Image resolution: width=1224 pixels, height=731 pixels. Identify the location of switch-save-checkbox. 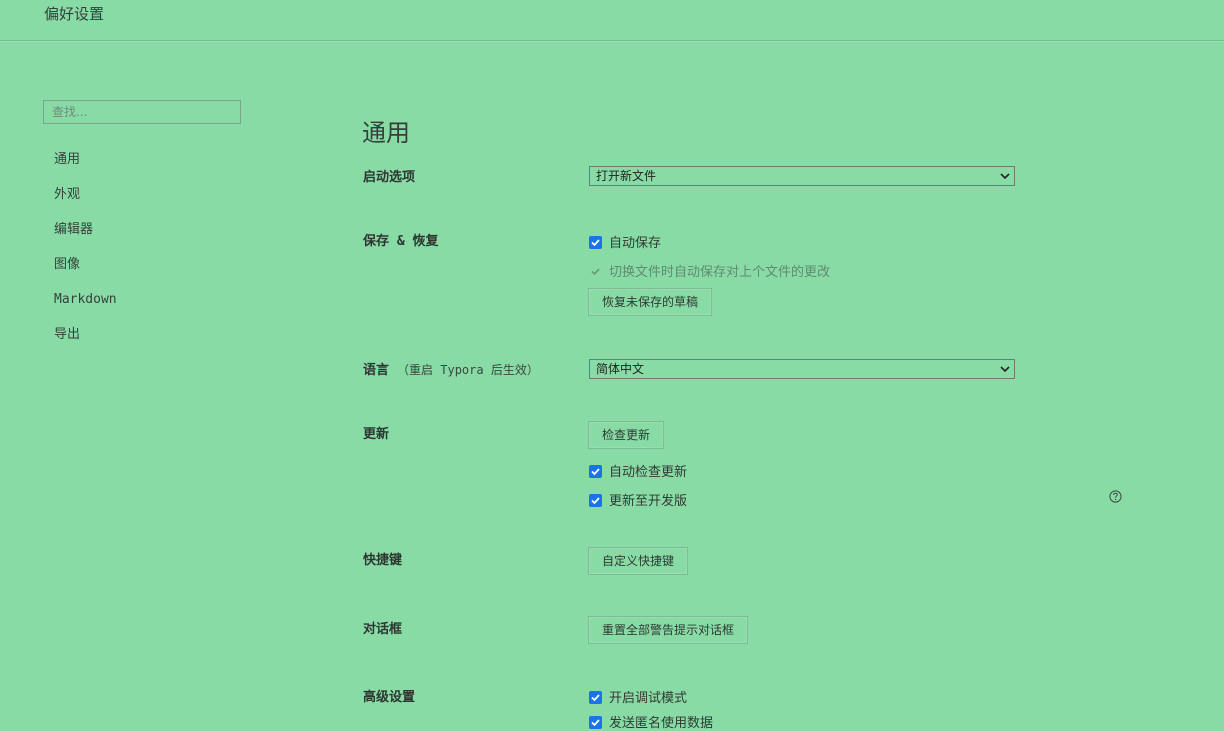
(595, 271).